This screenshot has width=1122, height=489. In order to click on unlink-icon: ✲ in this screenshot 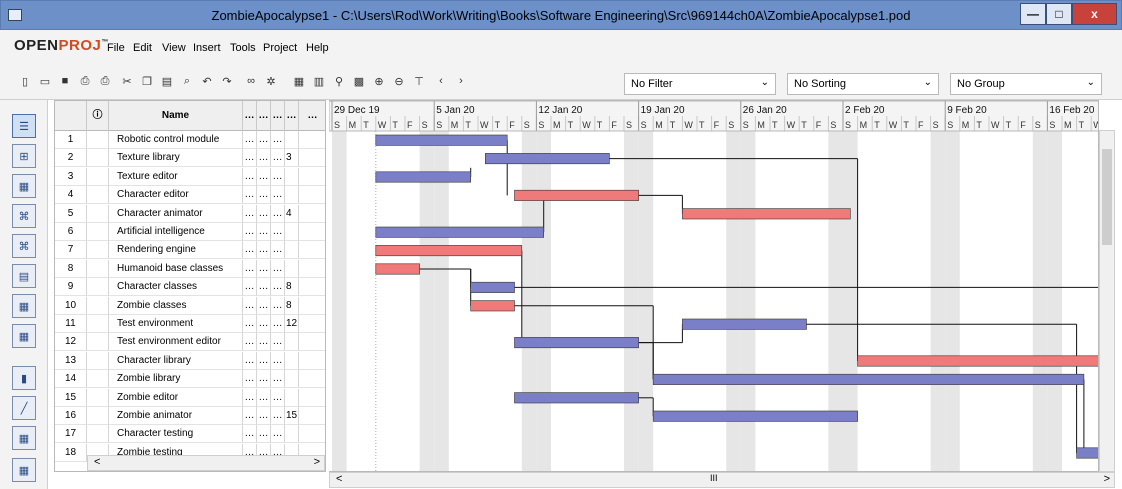, I will do `click(271, 81)`.